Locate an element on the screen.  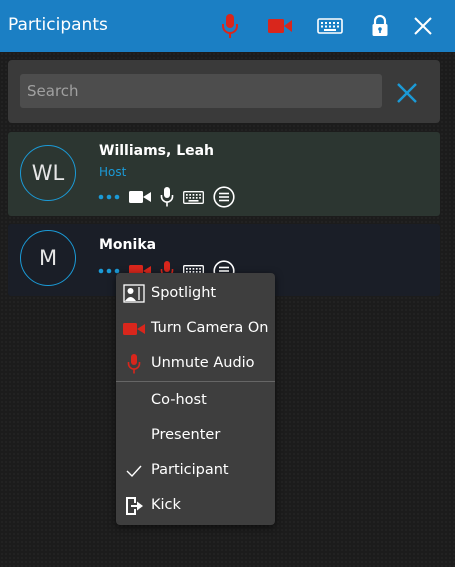
menu-item-label: Presenter is located at coordinates (186, 435).